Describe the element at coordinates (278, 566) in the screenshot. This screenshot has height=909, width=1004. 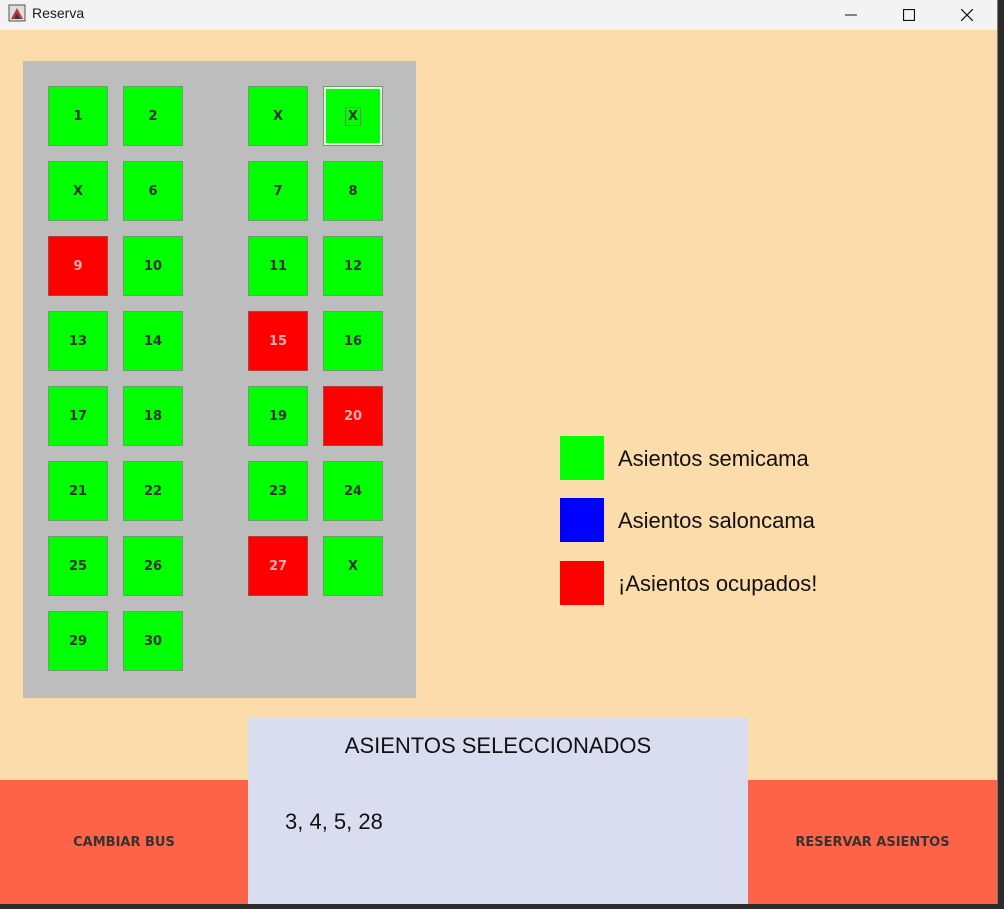
I see `seat-button: 27` at that location.